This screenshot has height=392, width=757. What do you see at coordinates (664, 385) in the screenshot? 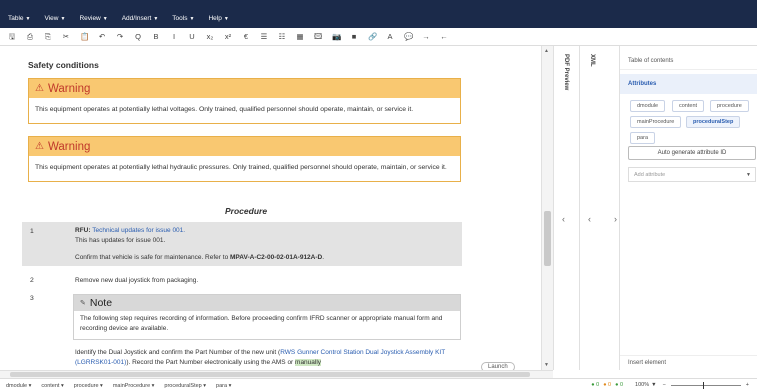
I see `zoom-out-button: −` at bounding box center [664, 385].